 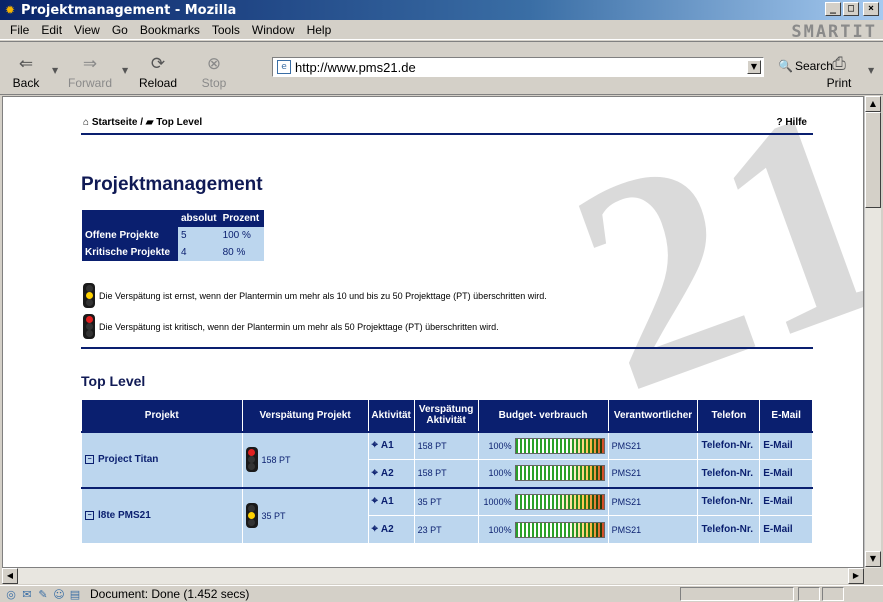 What do you see at coordinates (86, 122) in the screenshot?
I see `home-icon: ⌂` at bounding box center [86, 122].